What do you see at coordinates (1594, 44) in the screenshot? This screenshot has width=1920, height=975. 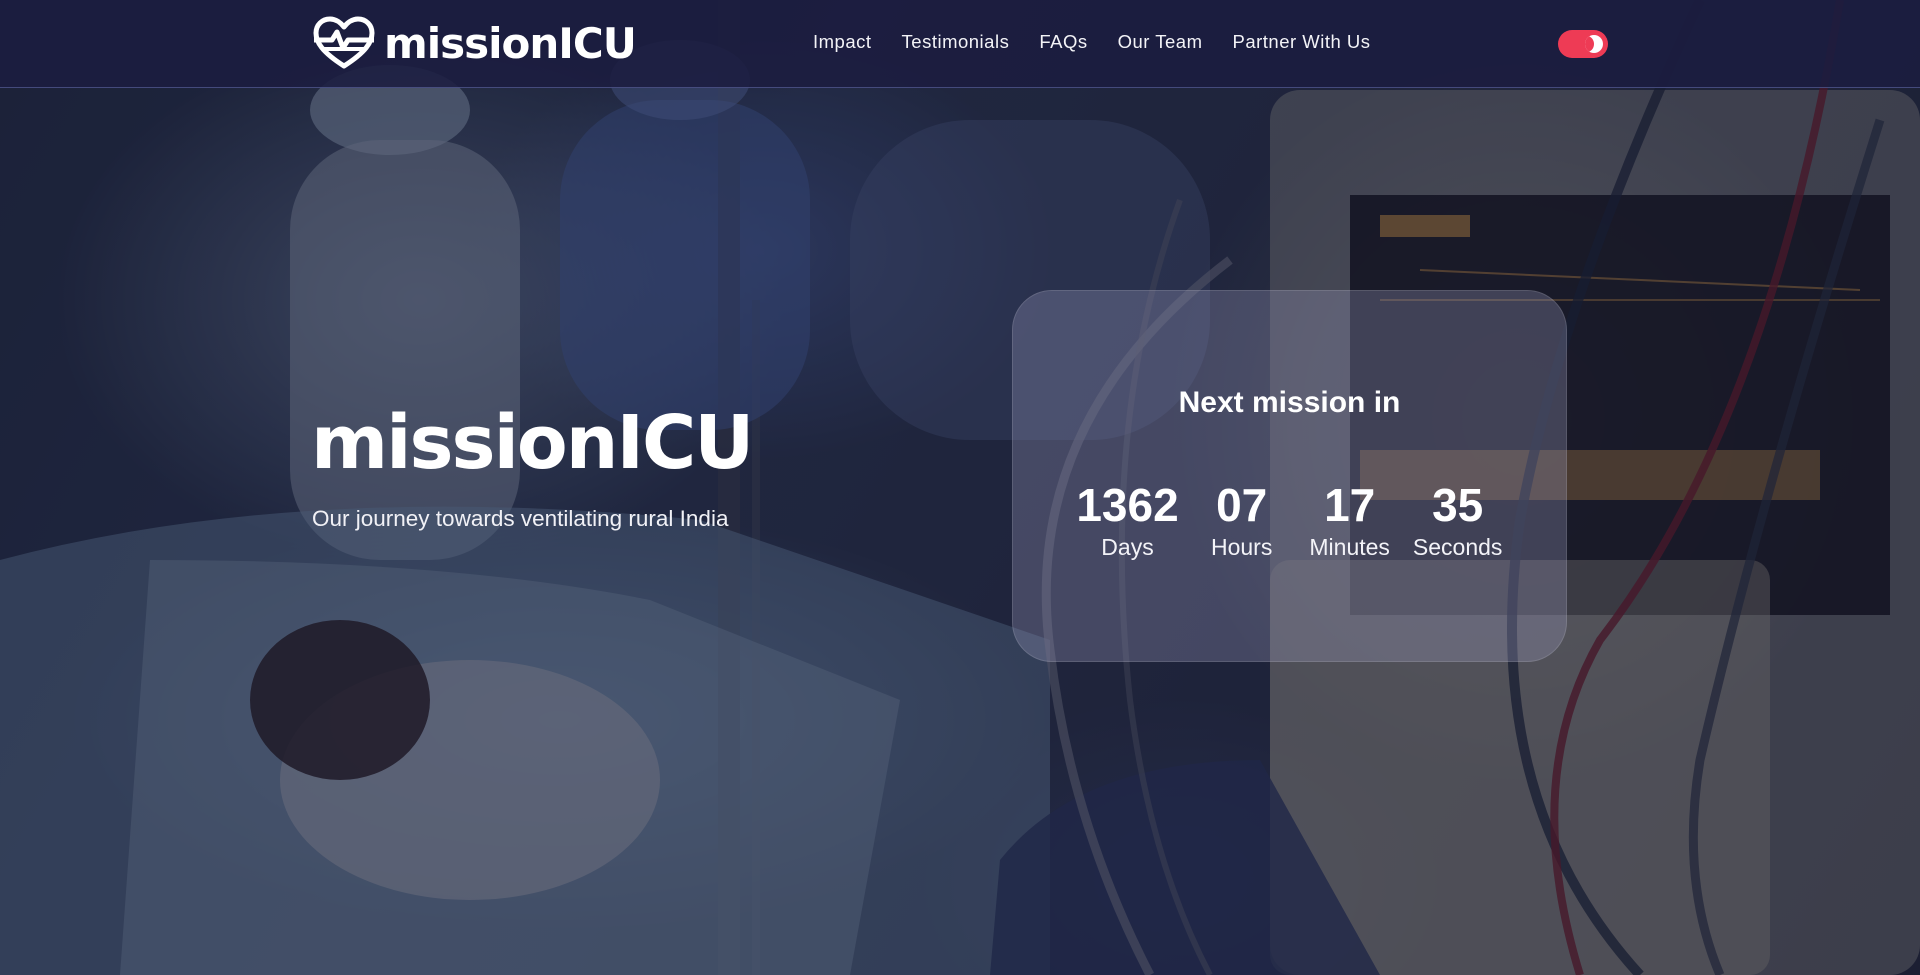 I see `moon-icon` at bounding box center [1594, 44].